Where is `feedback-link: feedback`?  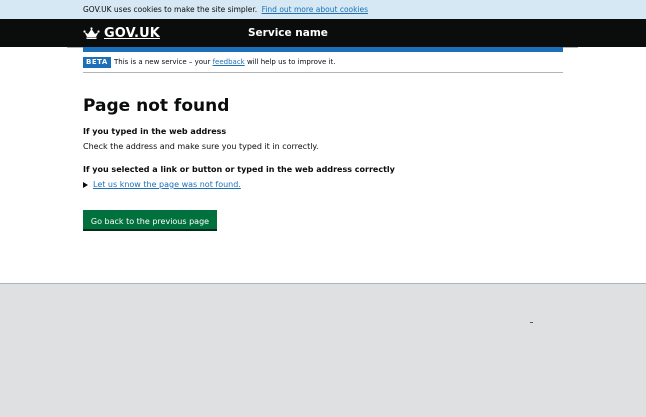
feedback-link: feedback is located at coordinates (229, 62).